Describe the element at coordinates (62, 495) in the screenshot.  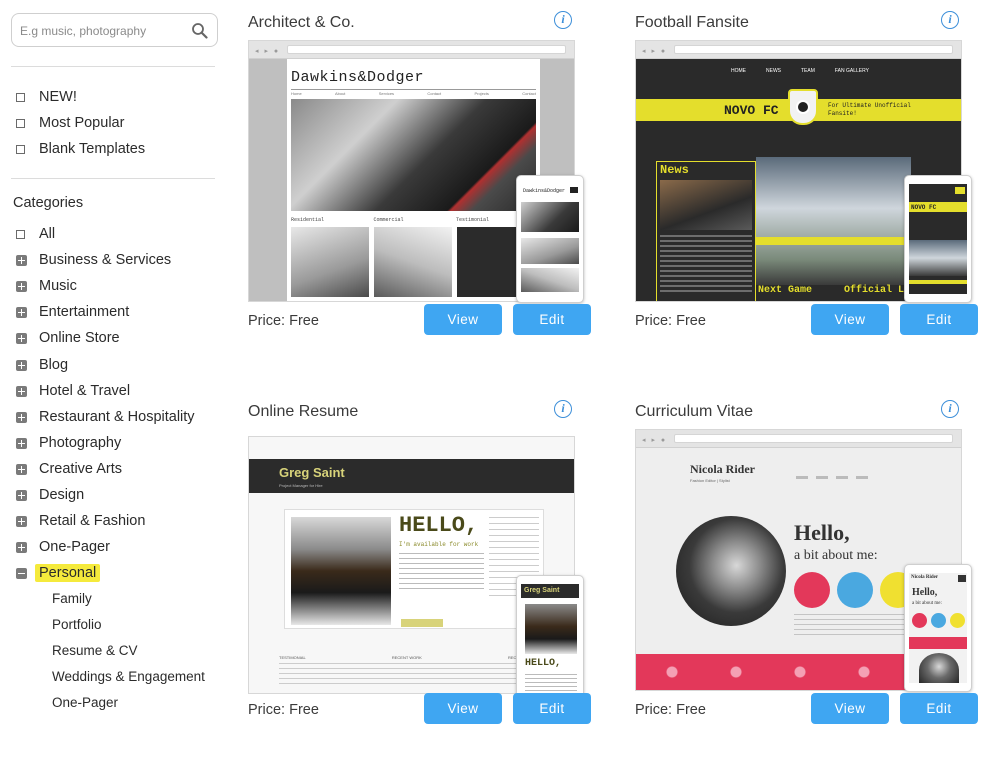
I see `category-label: Design` at that location.